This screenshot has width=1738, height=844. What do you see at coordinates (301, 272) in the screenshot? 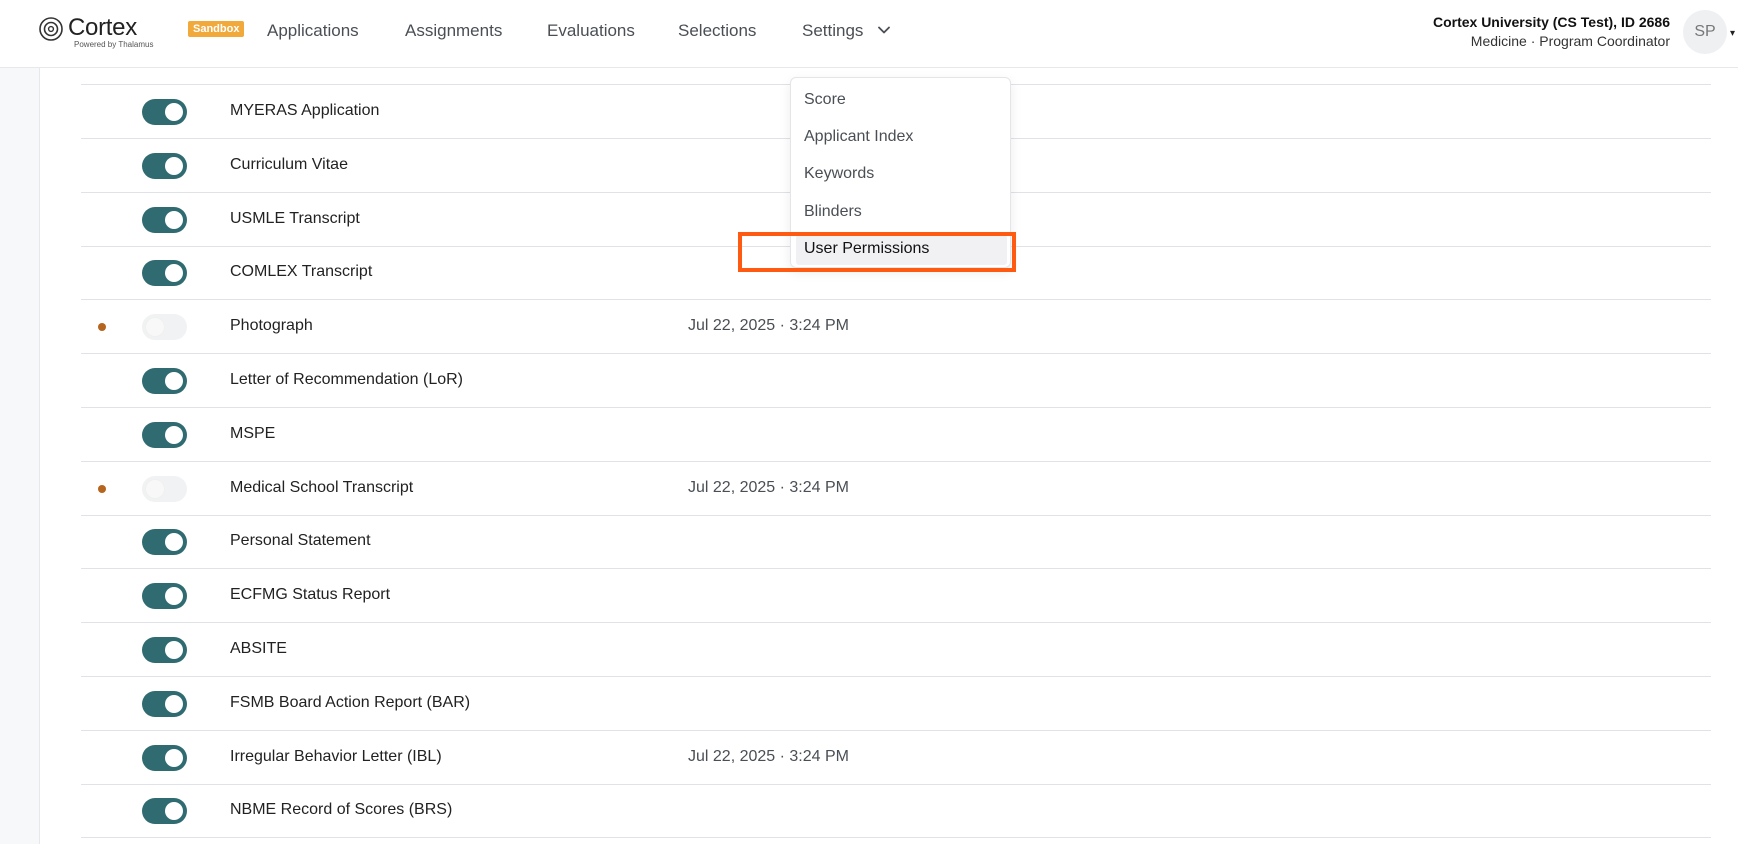
I see `document-name: COMLEX Transcript` at bounding box center [301, 272].